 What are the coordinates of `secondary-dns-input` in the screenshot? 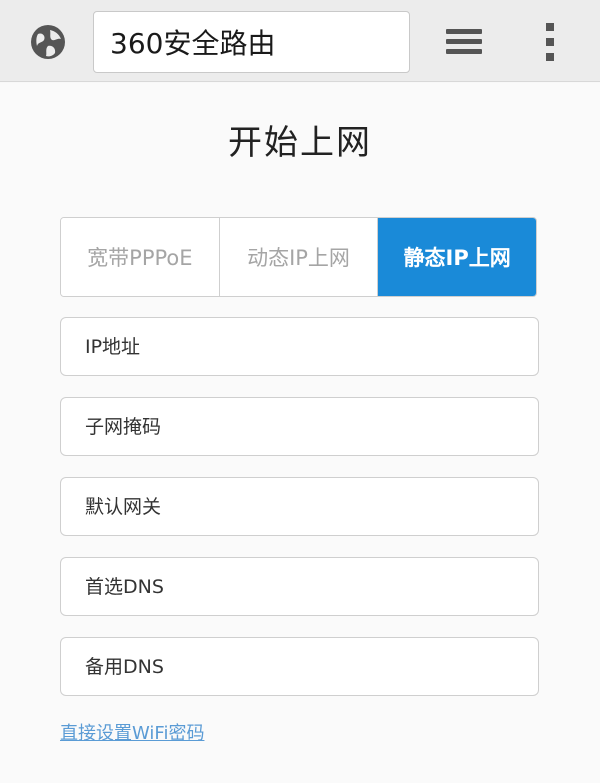 It's located at (299, 666).